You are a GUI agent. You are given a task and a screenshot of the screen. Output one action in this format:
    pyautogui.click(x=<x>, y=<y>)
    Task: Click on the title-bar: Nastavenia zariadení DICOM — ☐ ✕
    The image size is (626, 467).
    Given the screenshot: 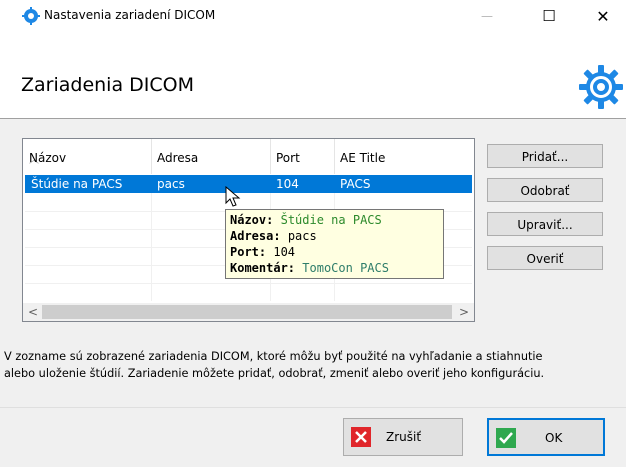 What is the action you would take?
    pyautogui.click(x=313, y=16)
    